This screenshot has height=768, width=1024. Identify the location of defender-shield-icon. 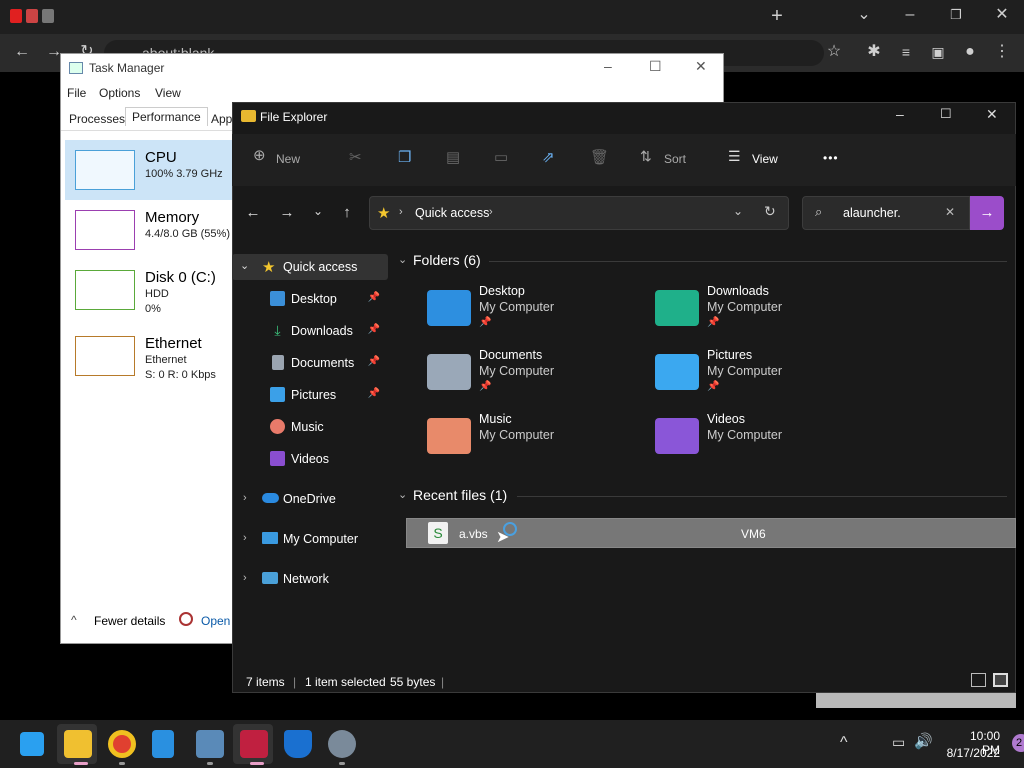
(298, 744).